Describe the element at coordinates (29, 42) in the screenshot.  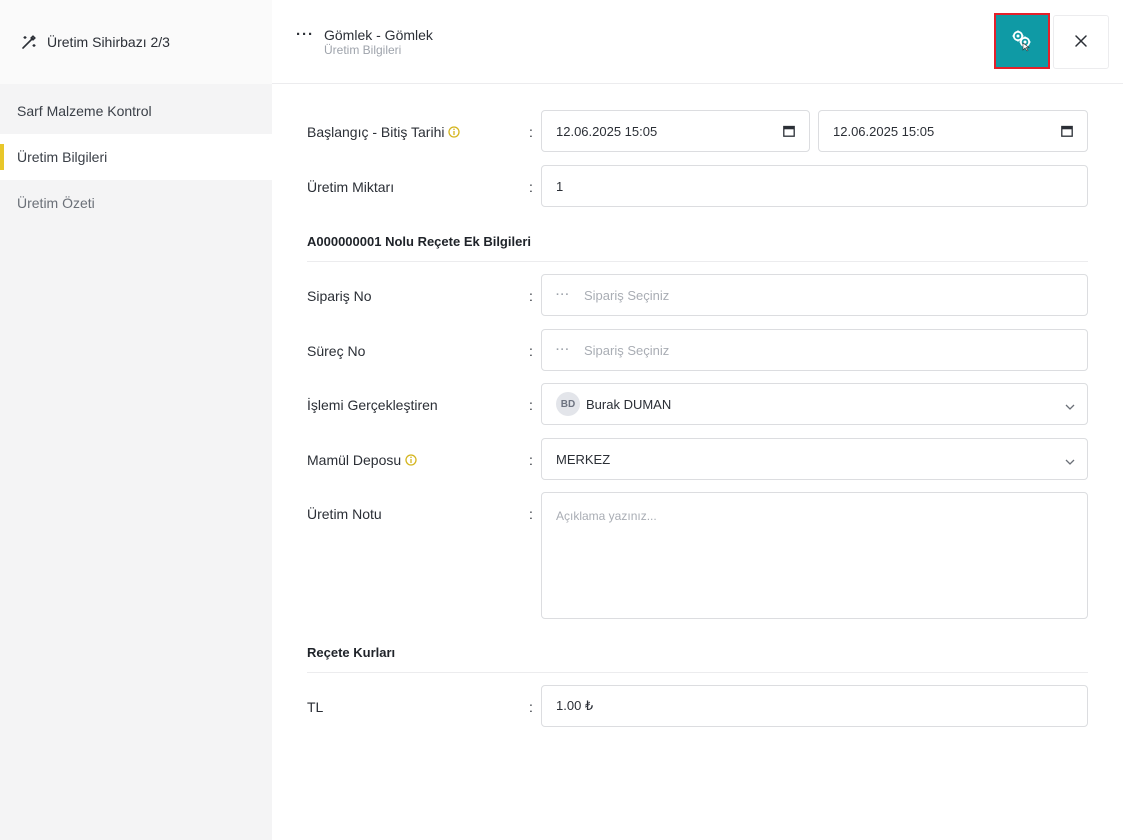
I see `magic-wand-icon` at that location.